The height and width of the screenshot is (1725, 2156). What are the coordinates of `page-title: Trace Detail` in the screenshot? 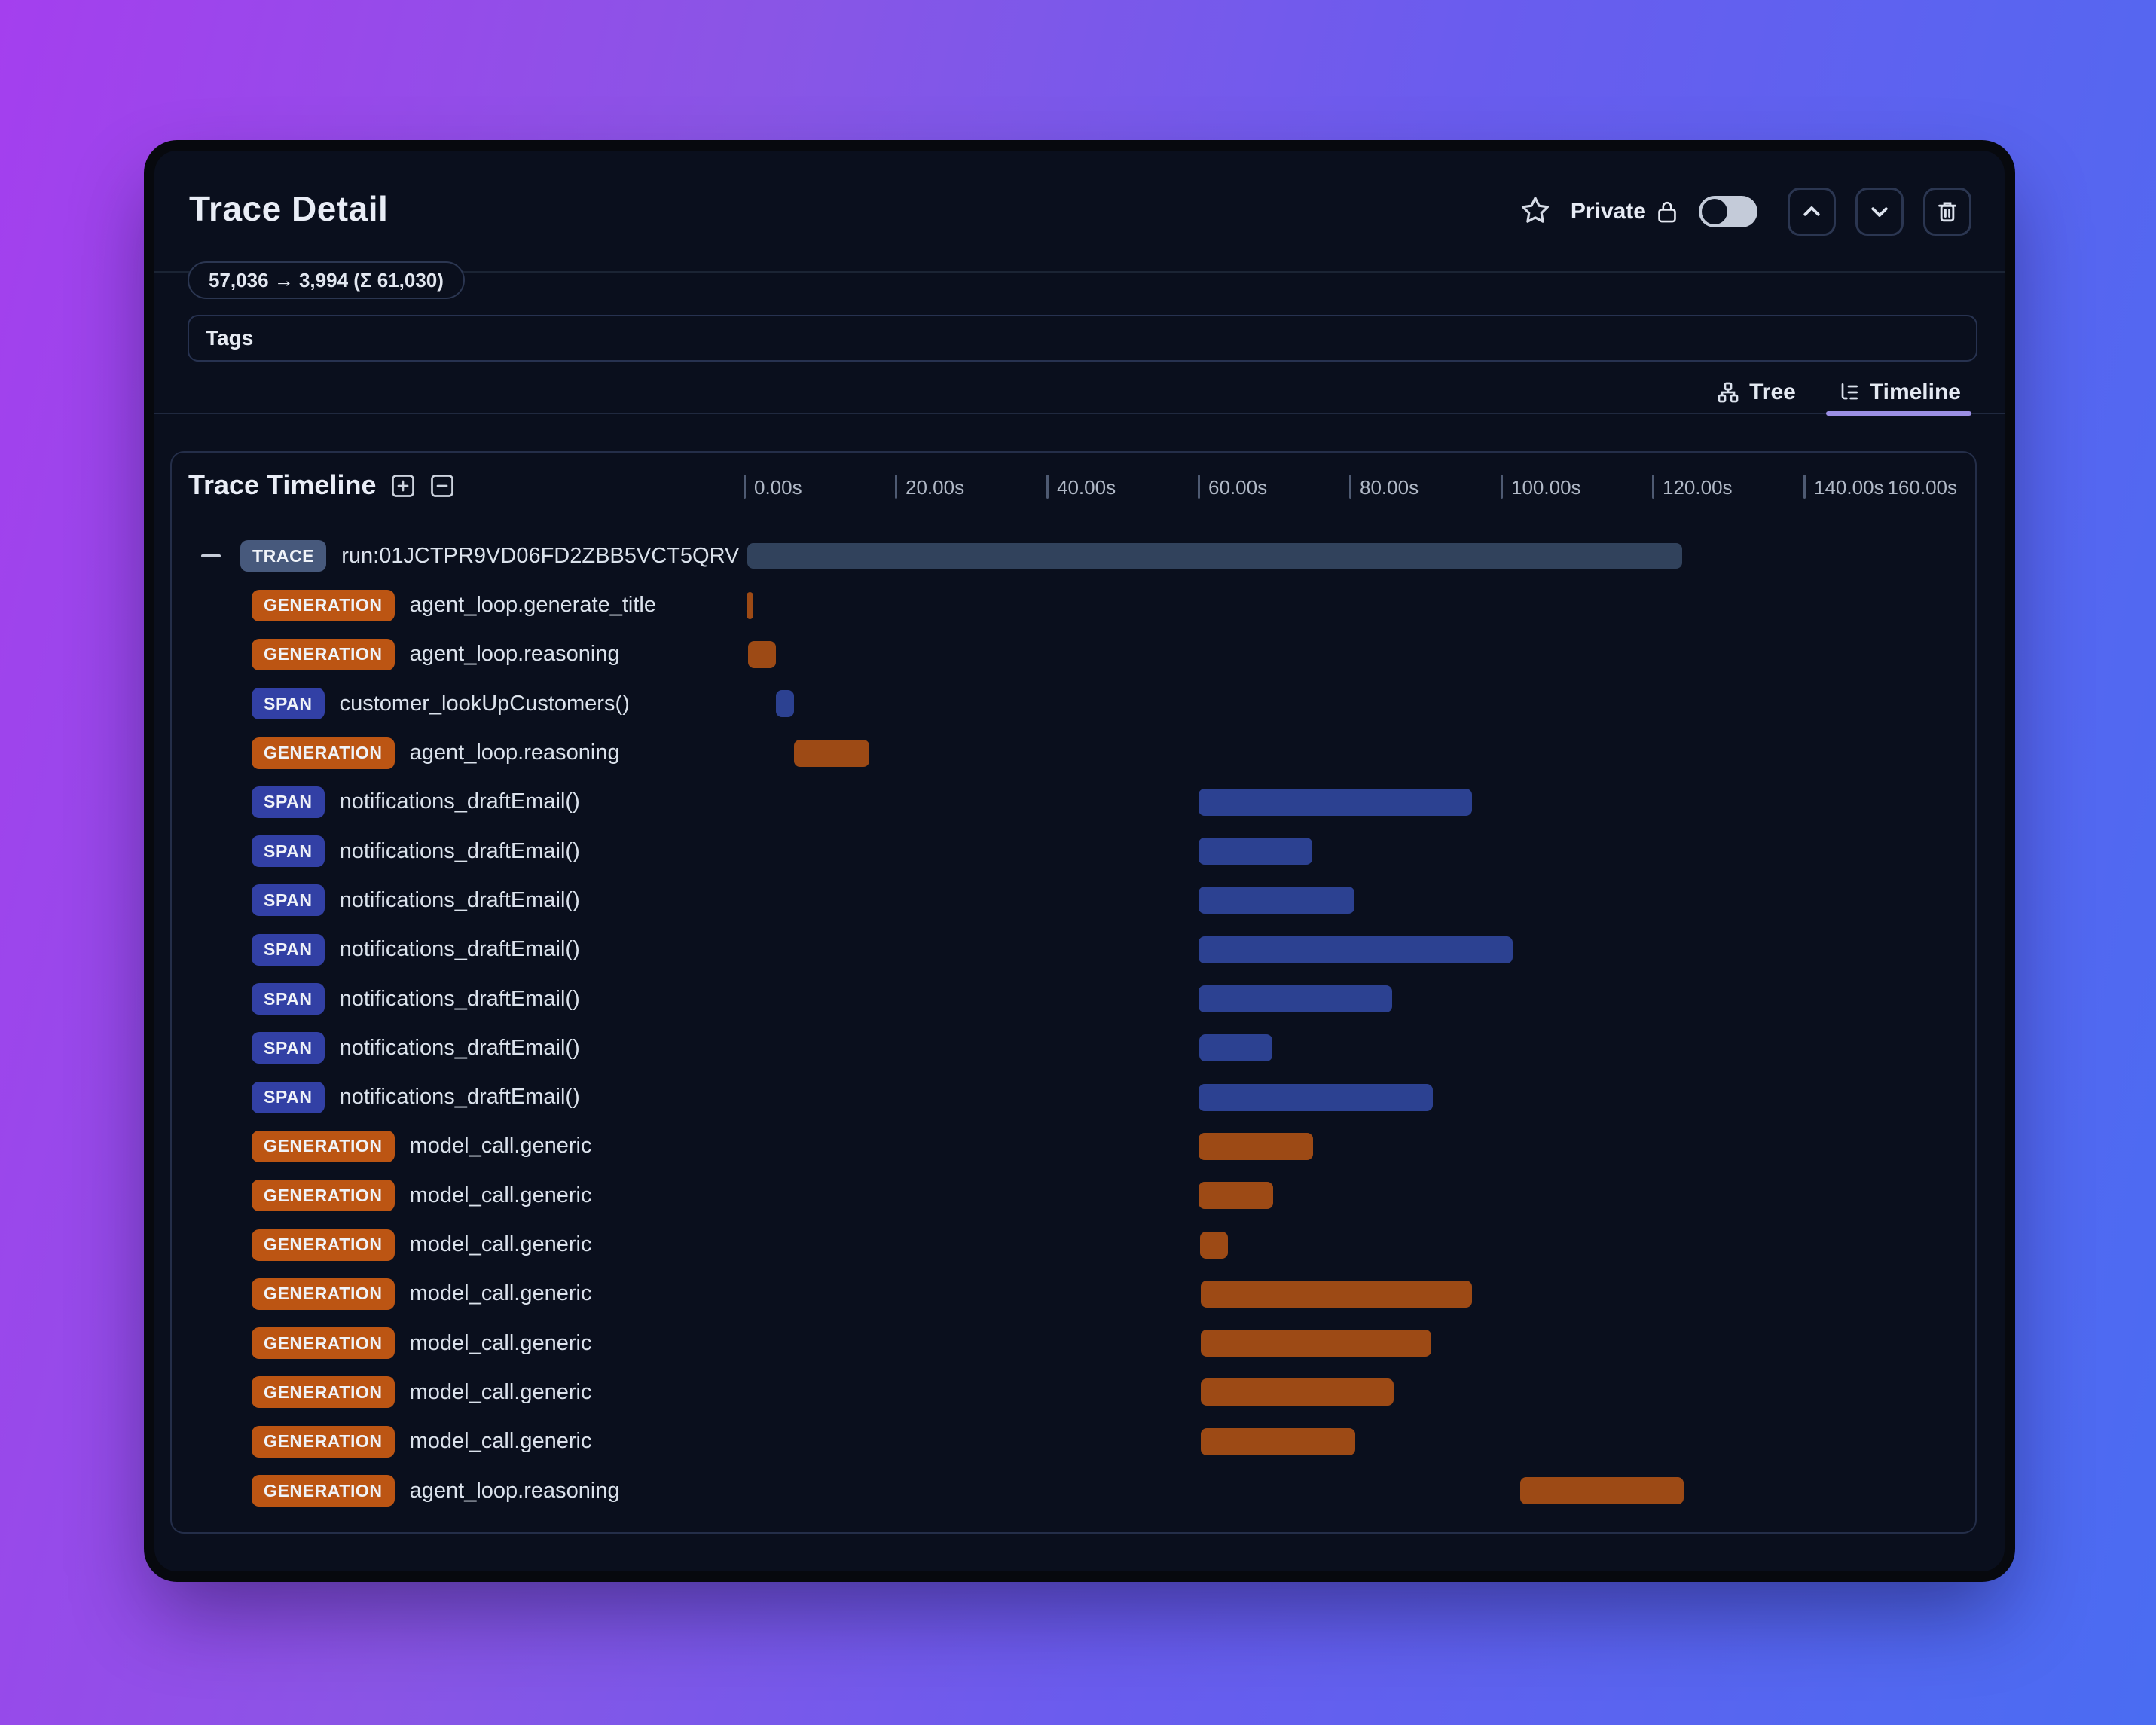 It's located at (289, 209).